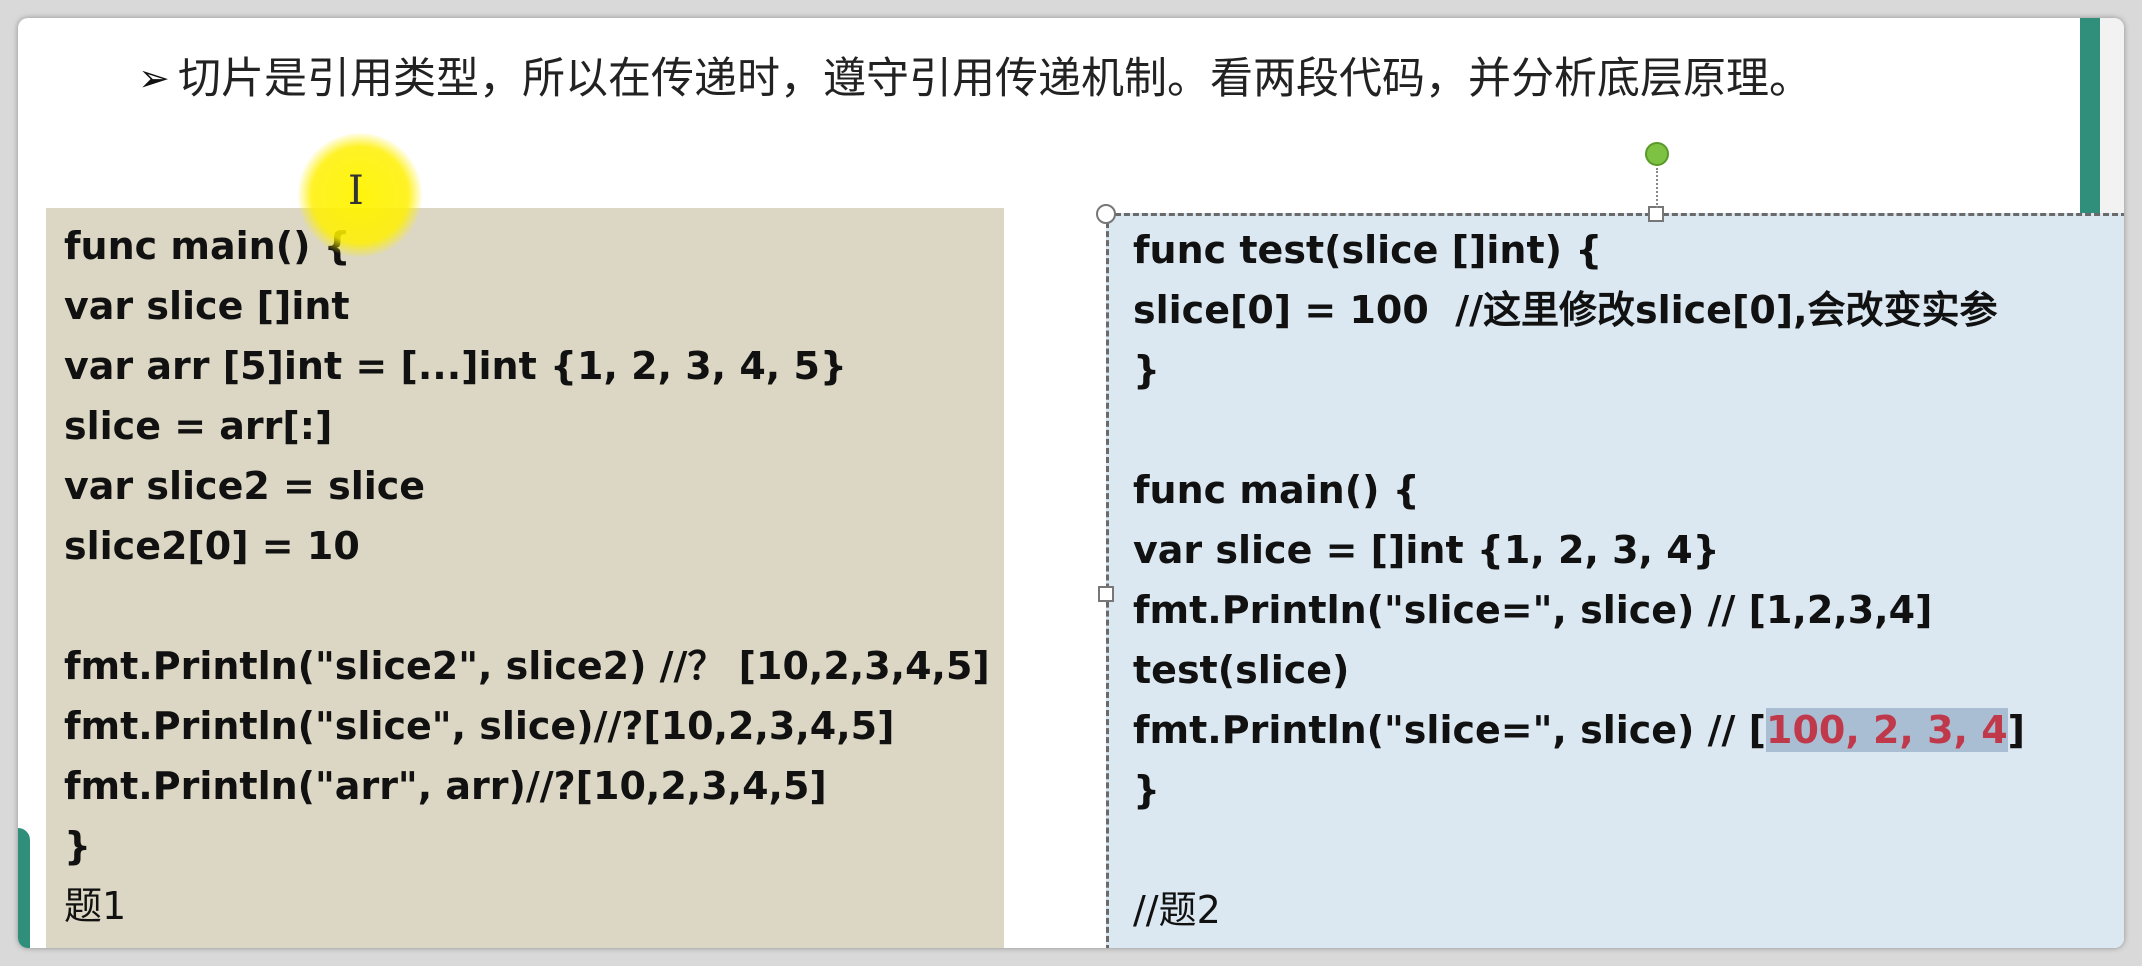  I want to click on code-line: func test(slice []int) {, so click(1368, 250).